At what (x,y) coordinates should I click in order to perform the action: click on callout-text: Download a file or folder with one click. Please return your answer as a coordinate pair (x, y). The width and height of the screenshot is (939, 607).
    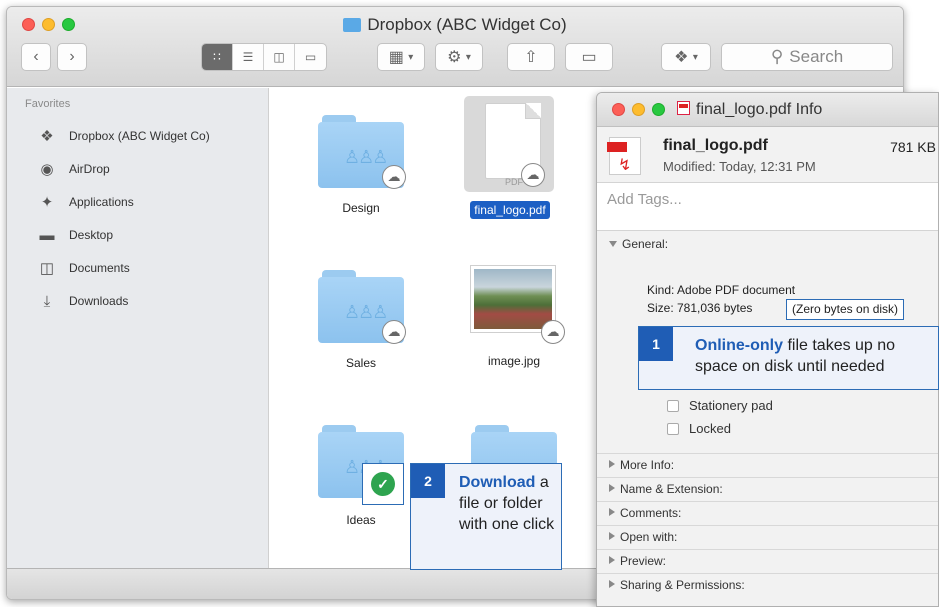
    Looking at the image, I should click on (507, 503).